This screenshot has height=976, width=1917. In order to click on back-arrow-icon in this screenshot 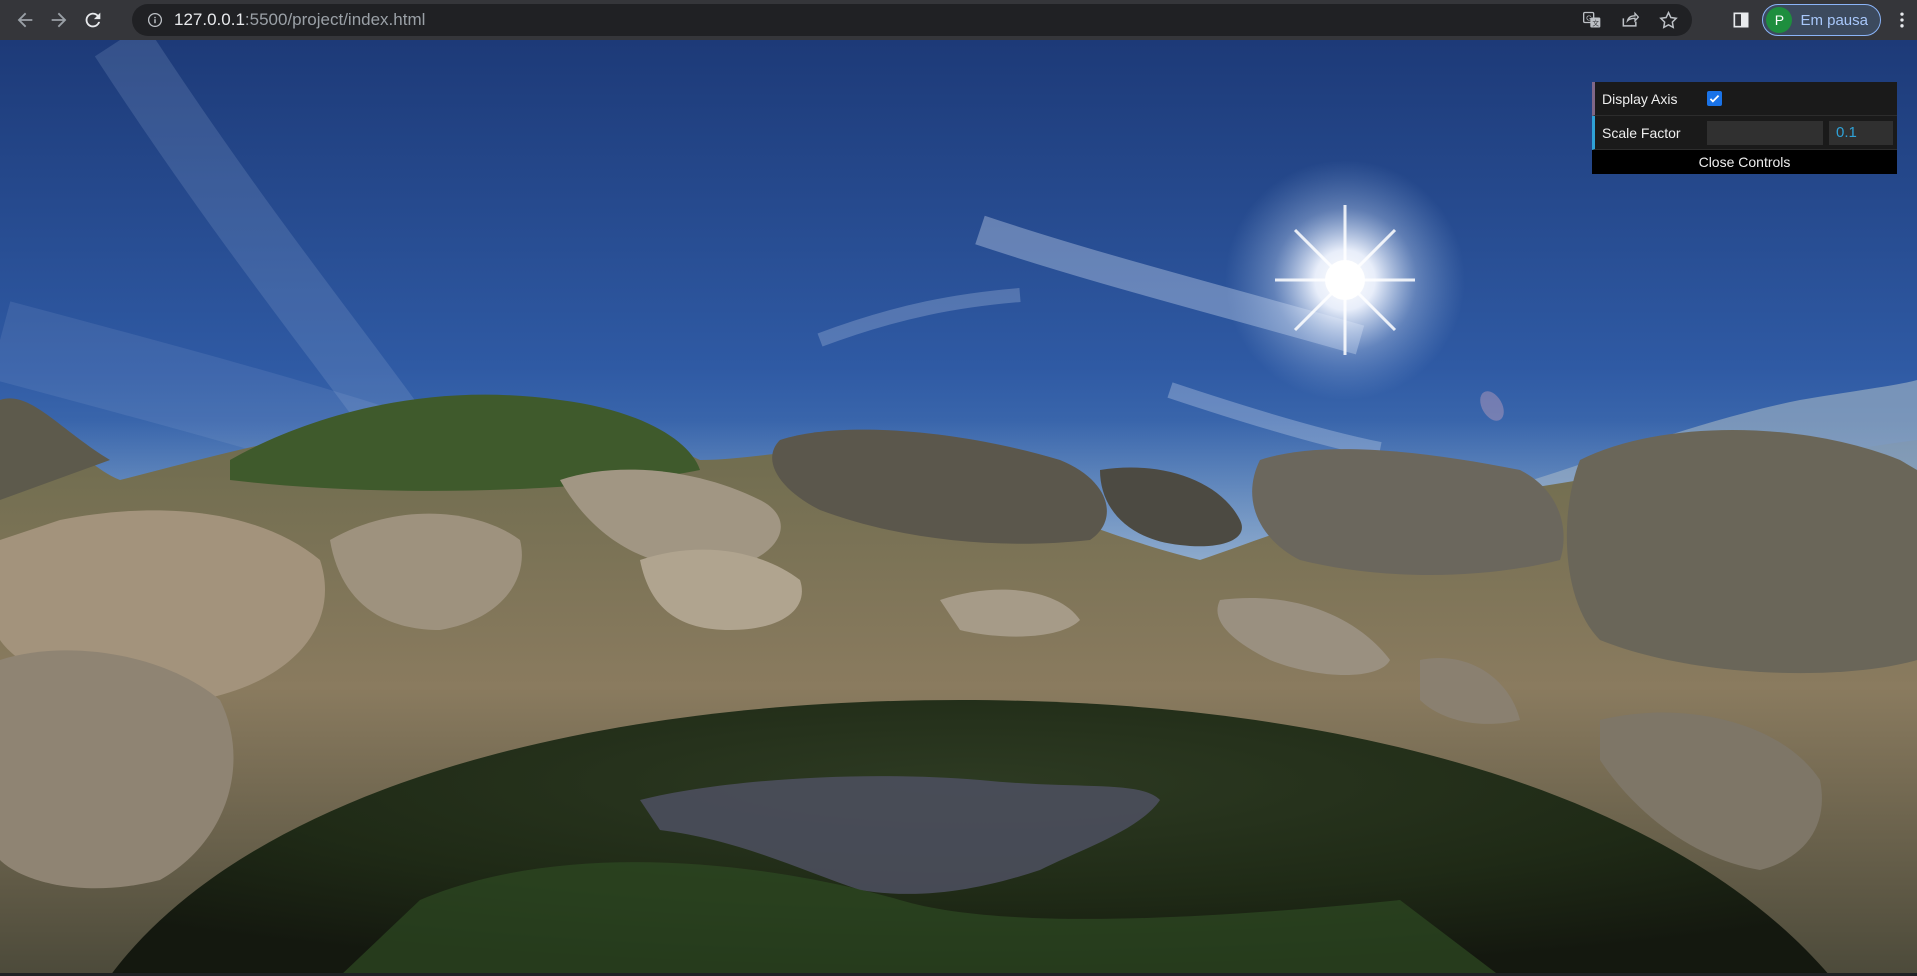, I will do `click(25, 20)`.